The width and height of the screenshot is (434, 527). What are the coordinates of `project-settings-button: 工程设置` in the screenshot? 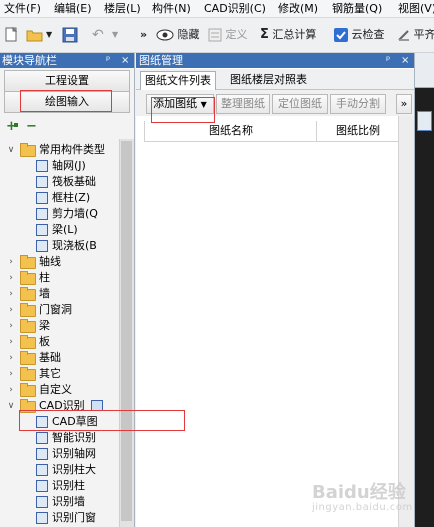 It's located at (67, 81).